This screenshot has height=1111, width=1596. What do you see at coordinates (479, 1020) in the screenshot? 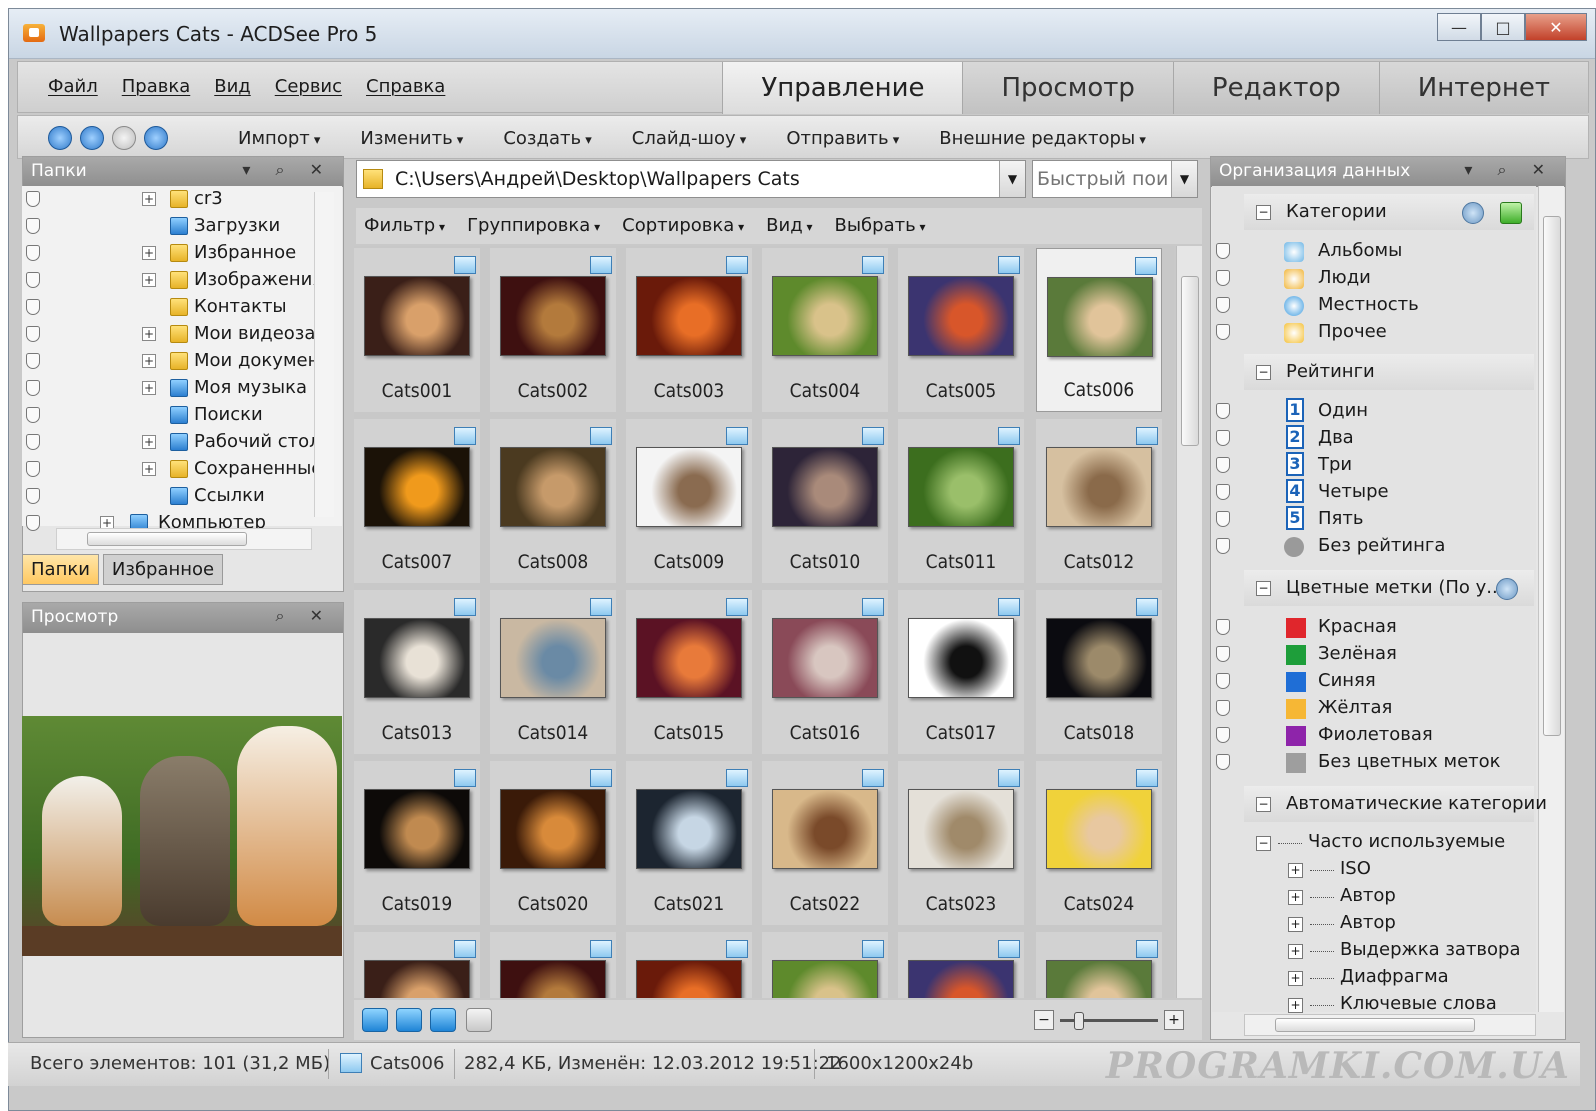
I see `print-icon` at bounding box center [479, 1020].